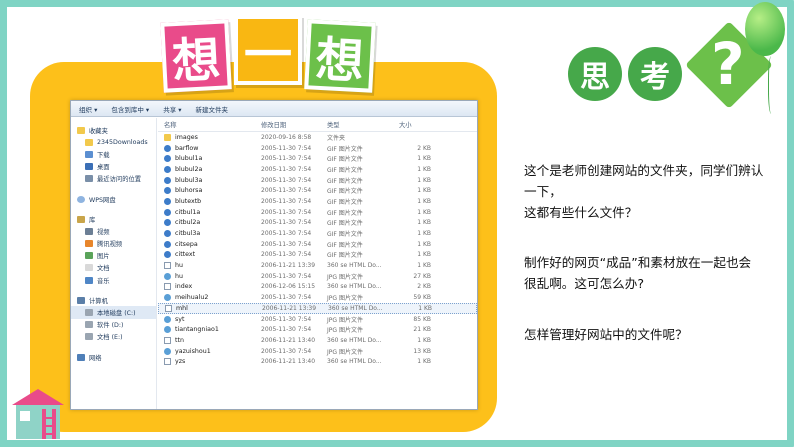  Describe the element at coordinates (88, 109) in the screenshot. I see `organize-button: 组织 ▾` at that location.